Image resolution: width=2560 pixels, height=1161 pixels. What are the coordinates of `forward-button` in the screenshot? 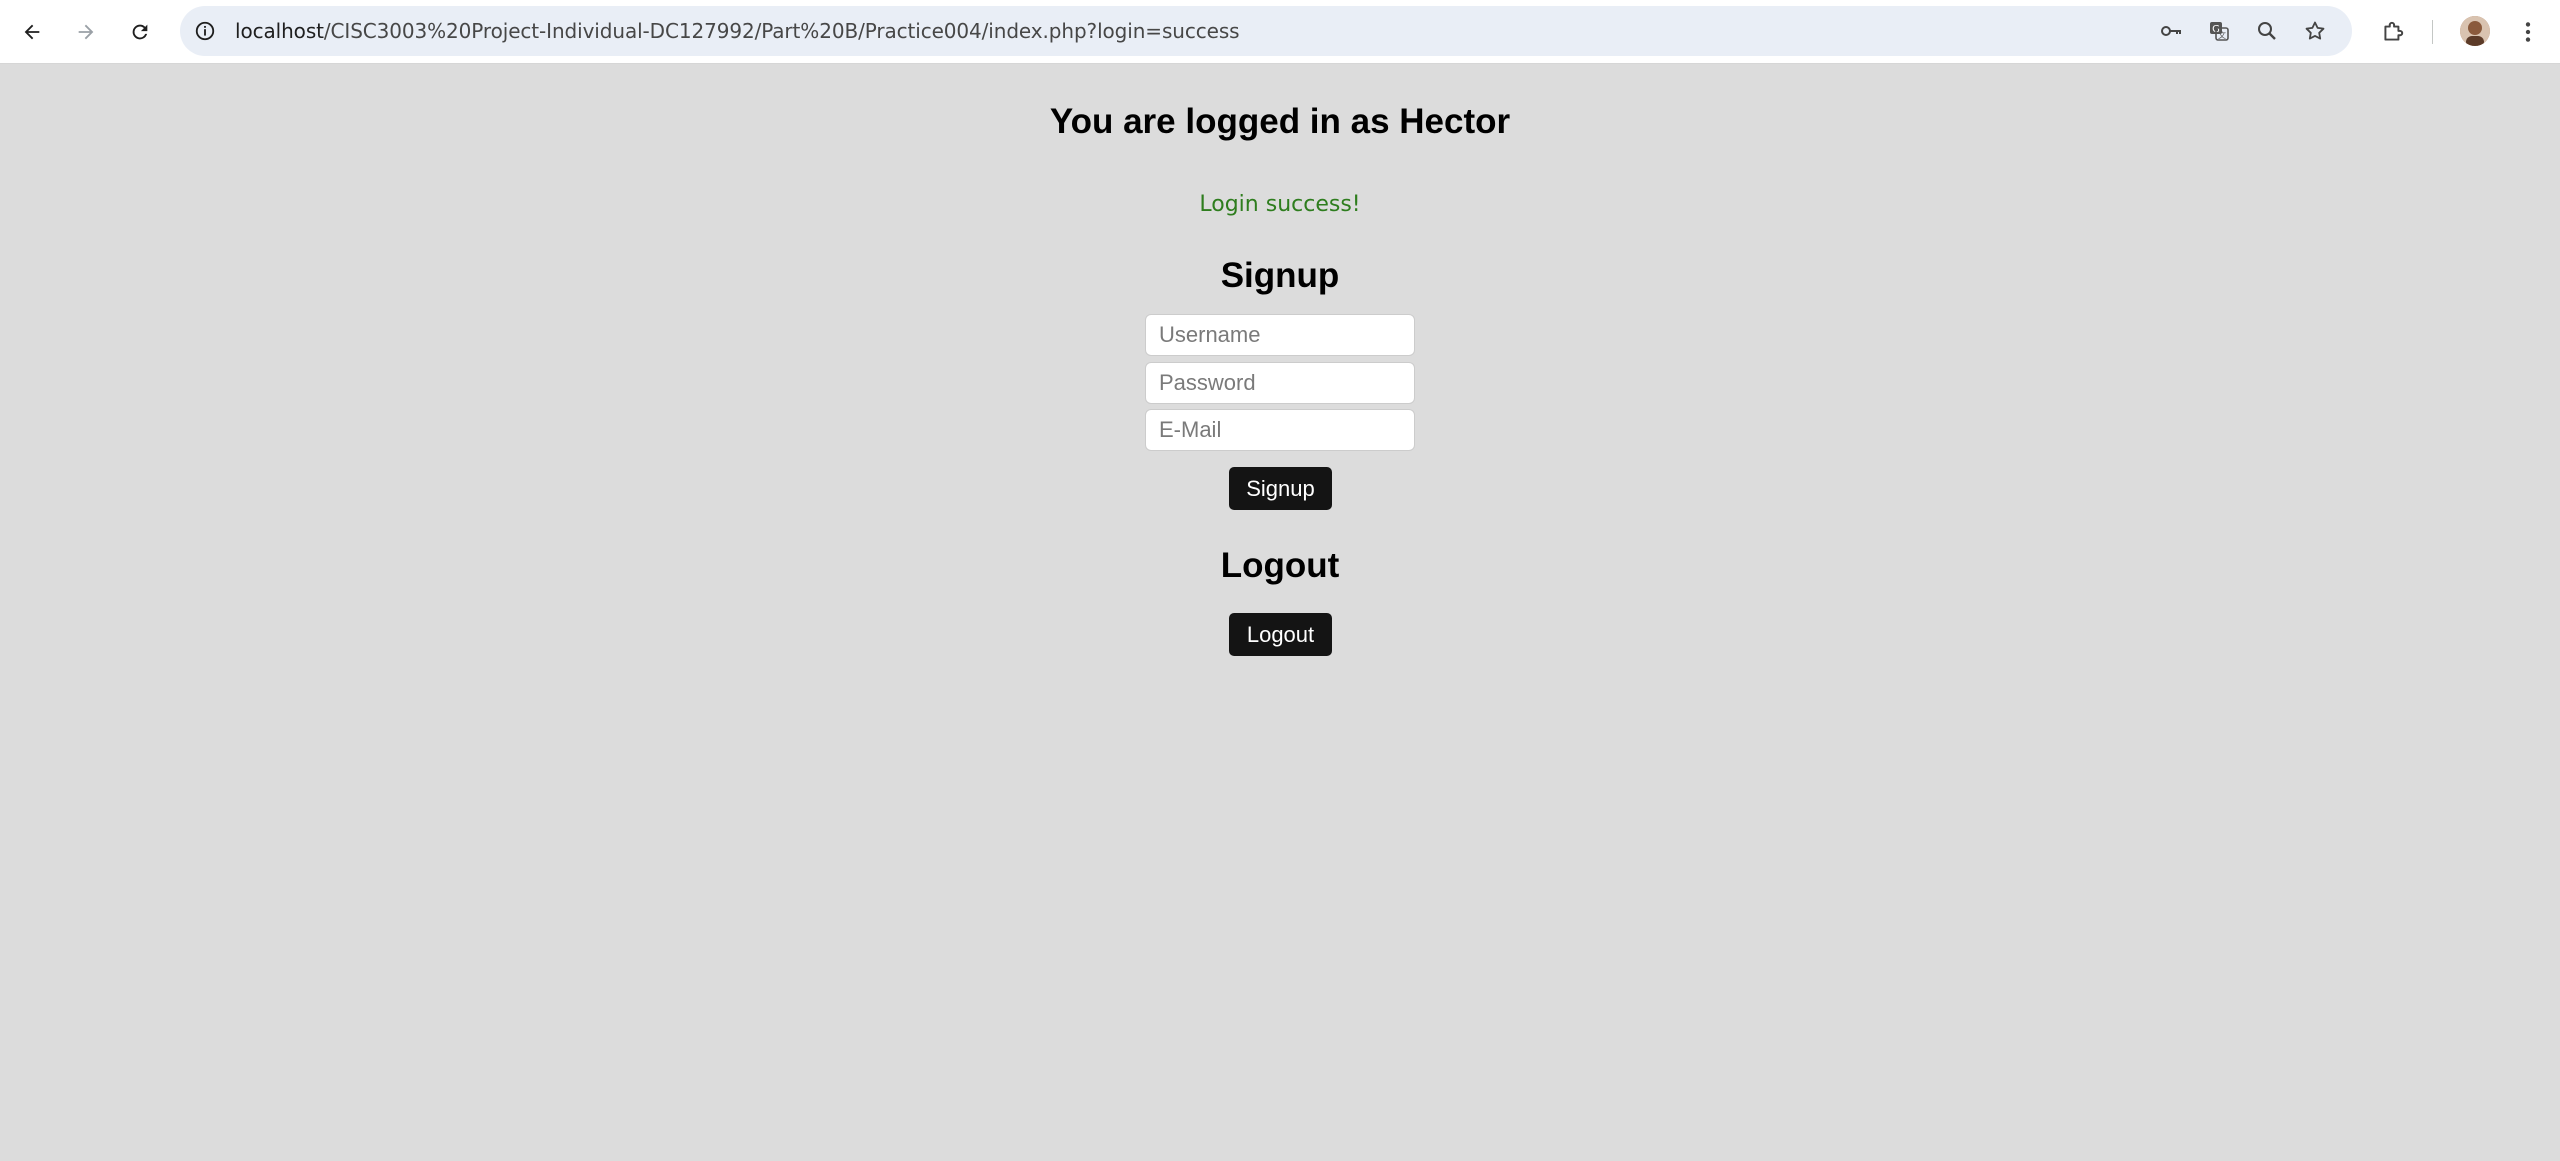 It's located at (86, 32).